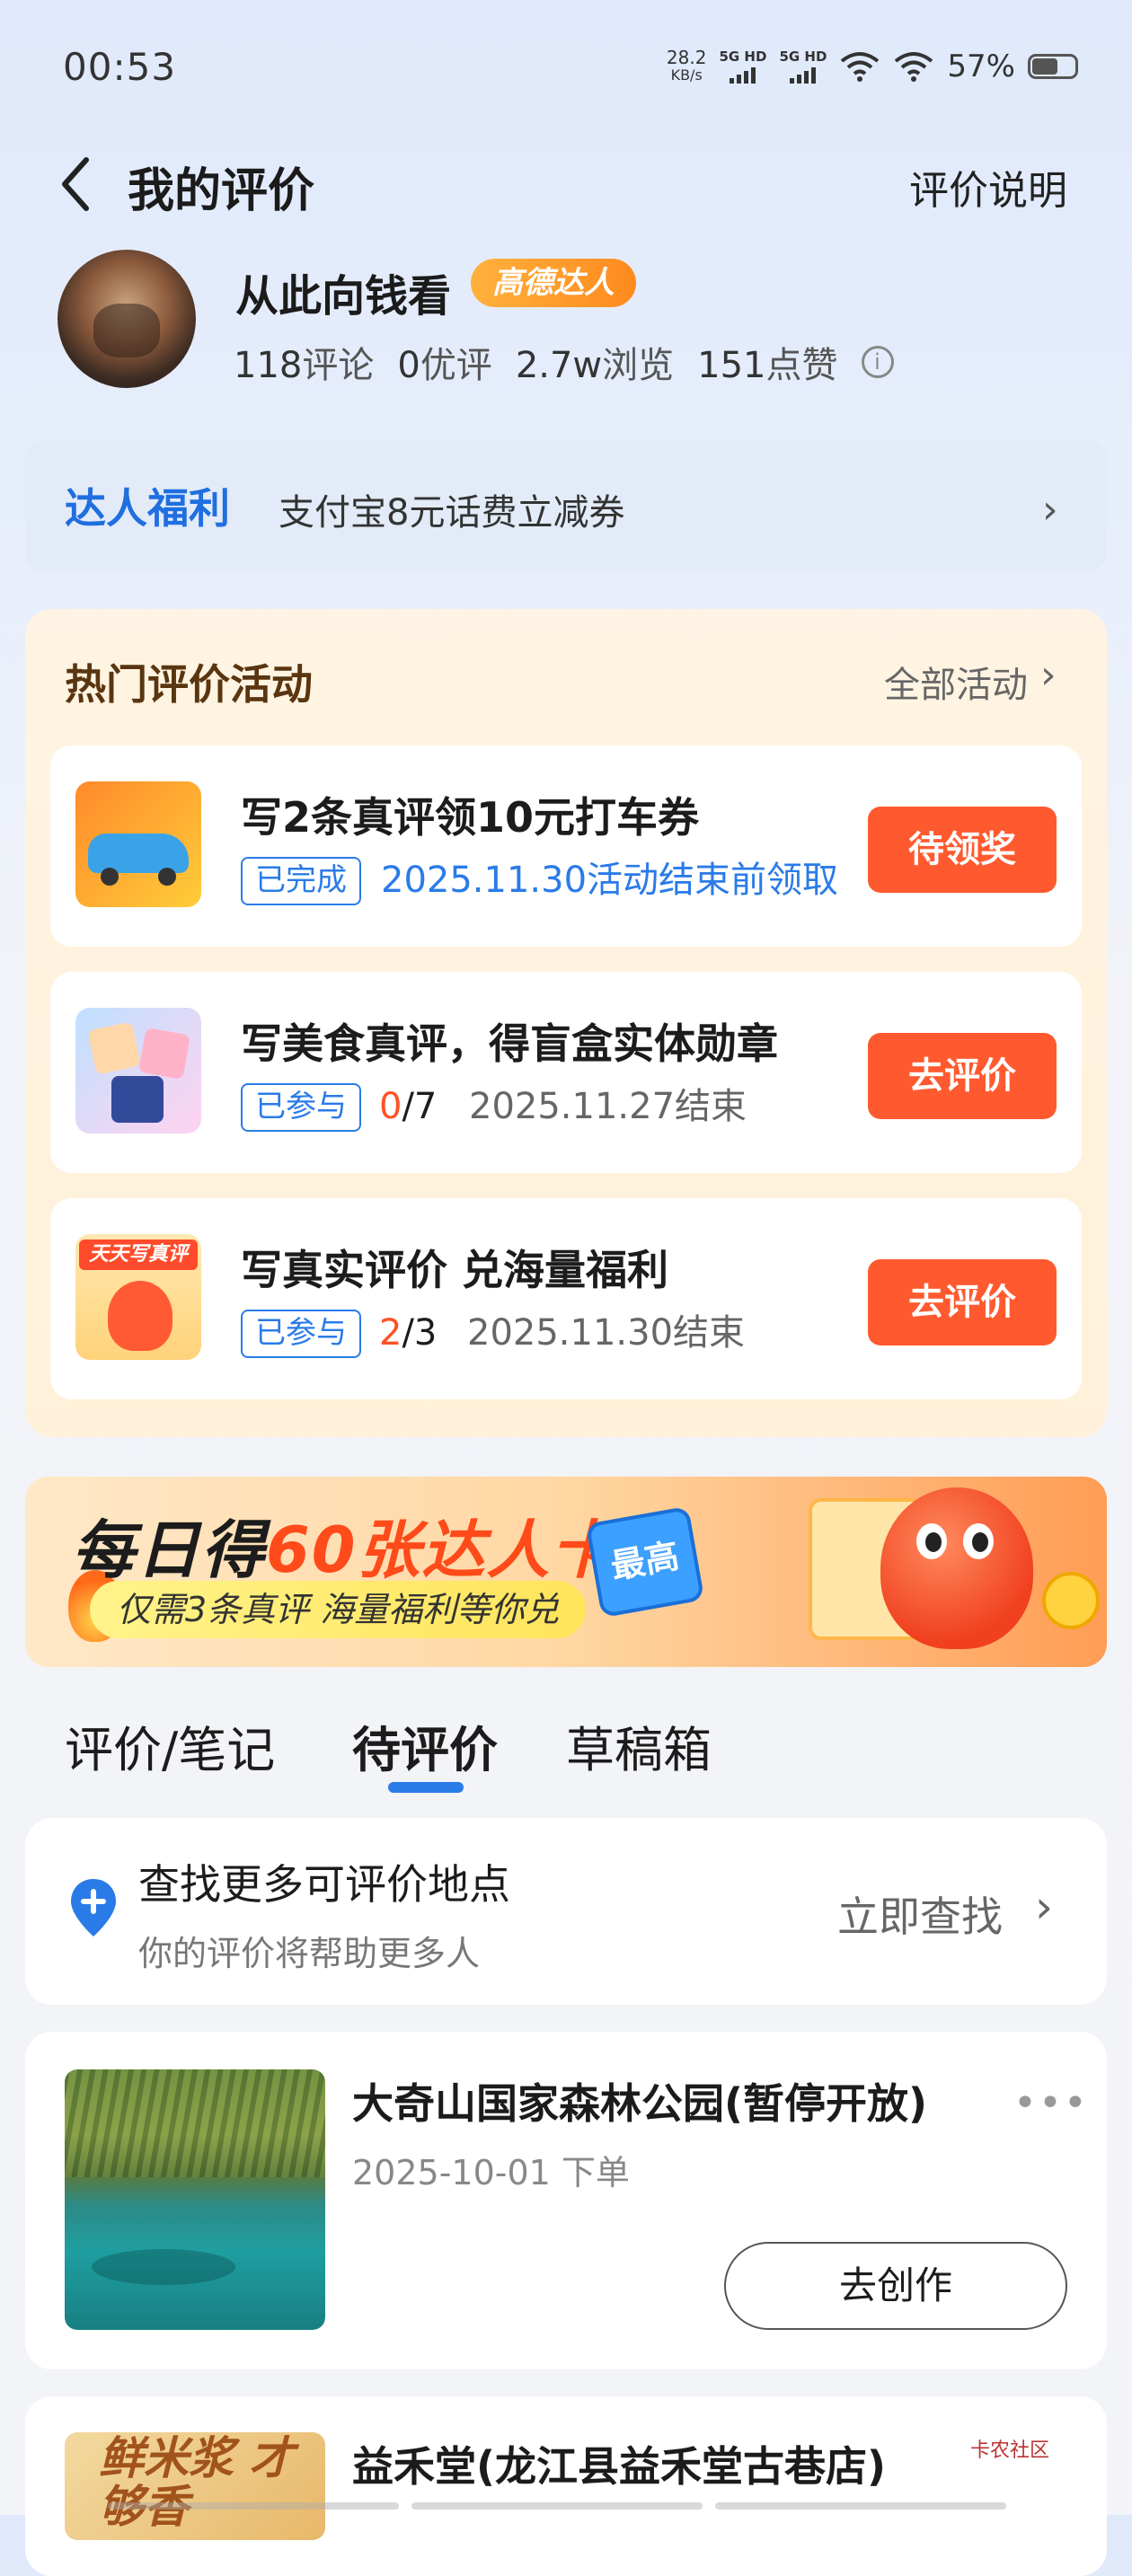 This screenshot has height=2576, width=1132. Describe the element at coordinates (1071, 1600) in the screenshot. I see `coin-icon` at that location.